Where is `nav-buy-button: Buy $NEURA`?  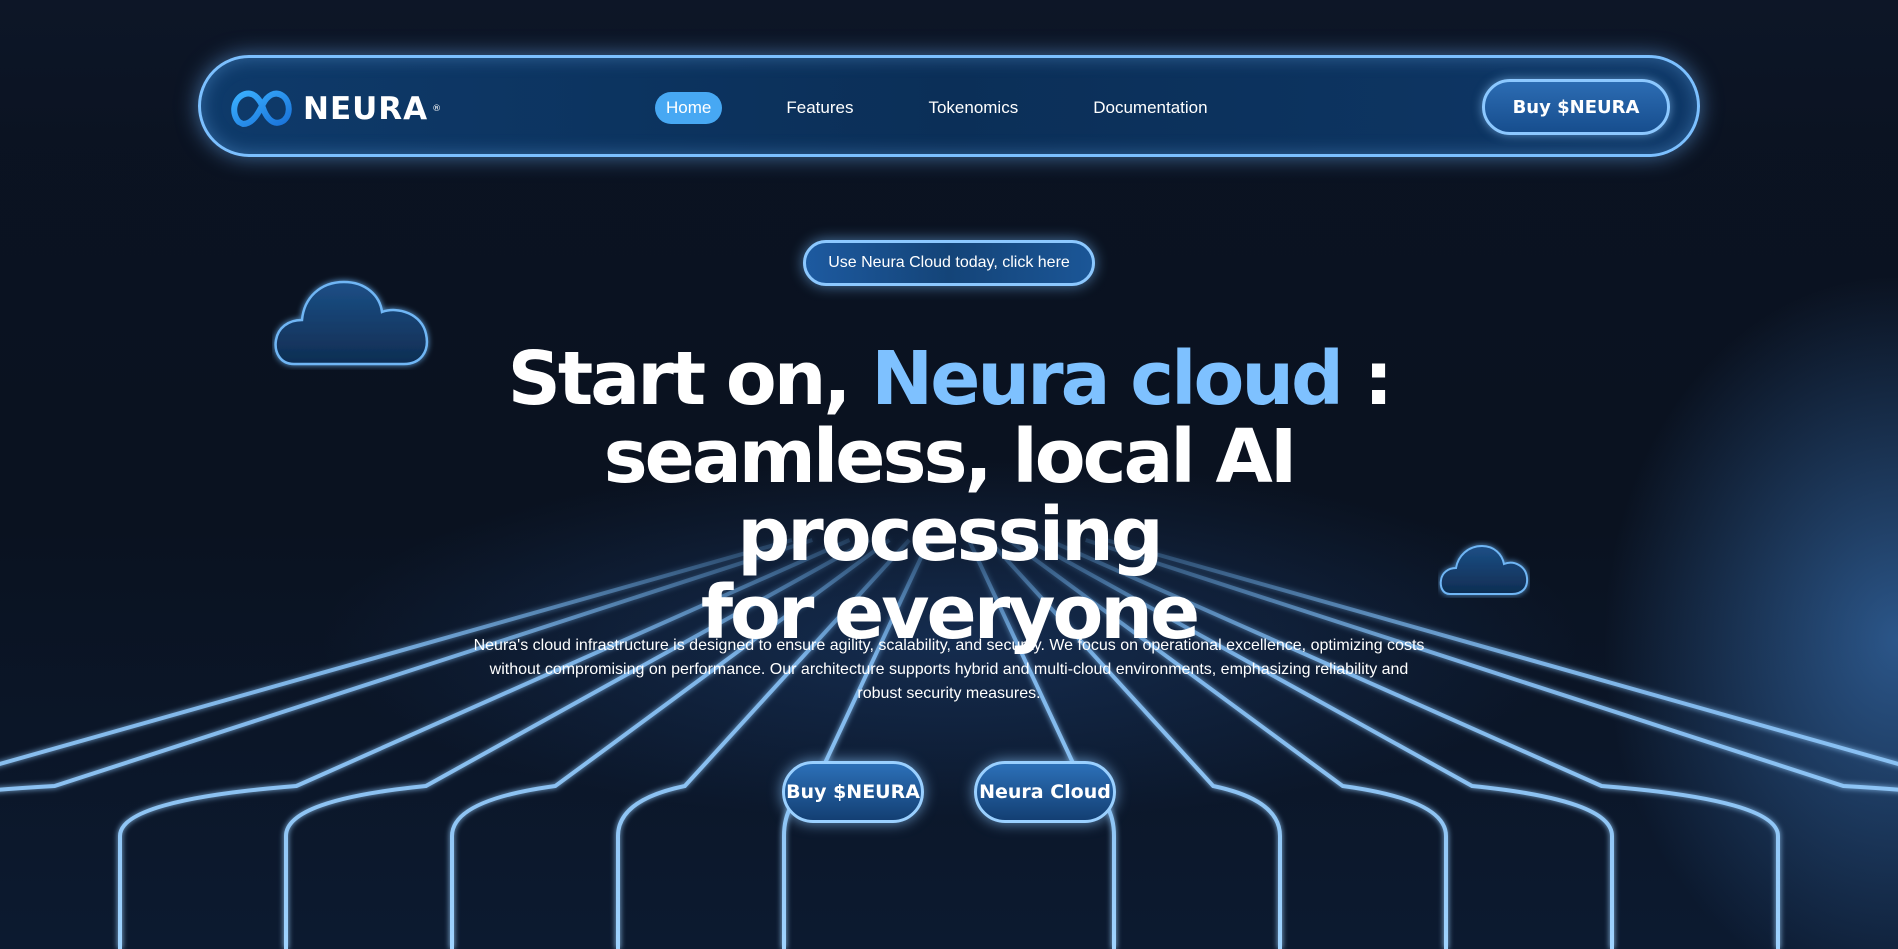 nav-buy-button: Buy $NEURA is located at coordinates (1576, 107).